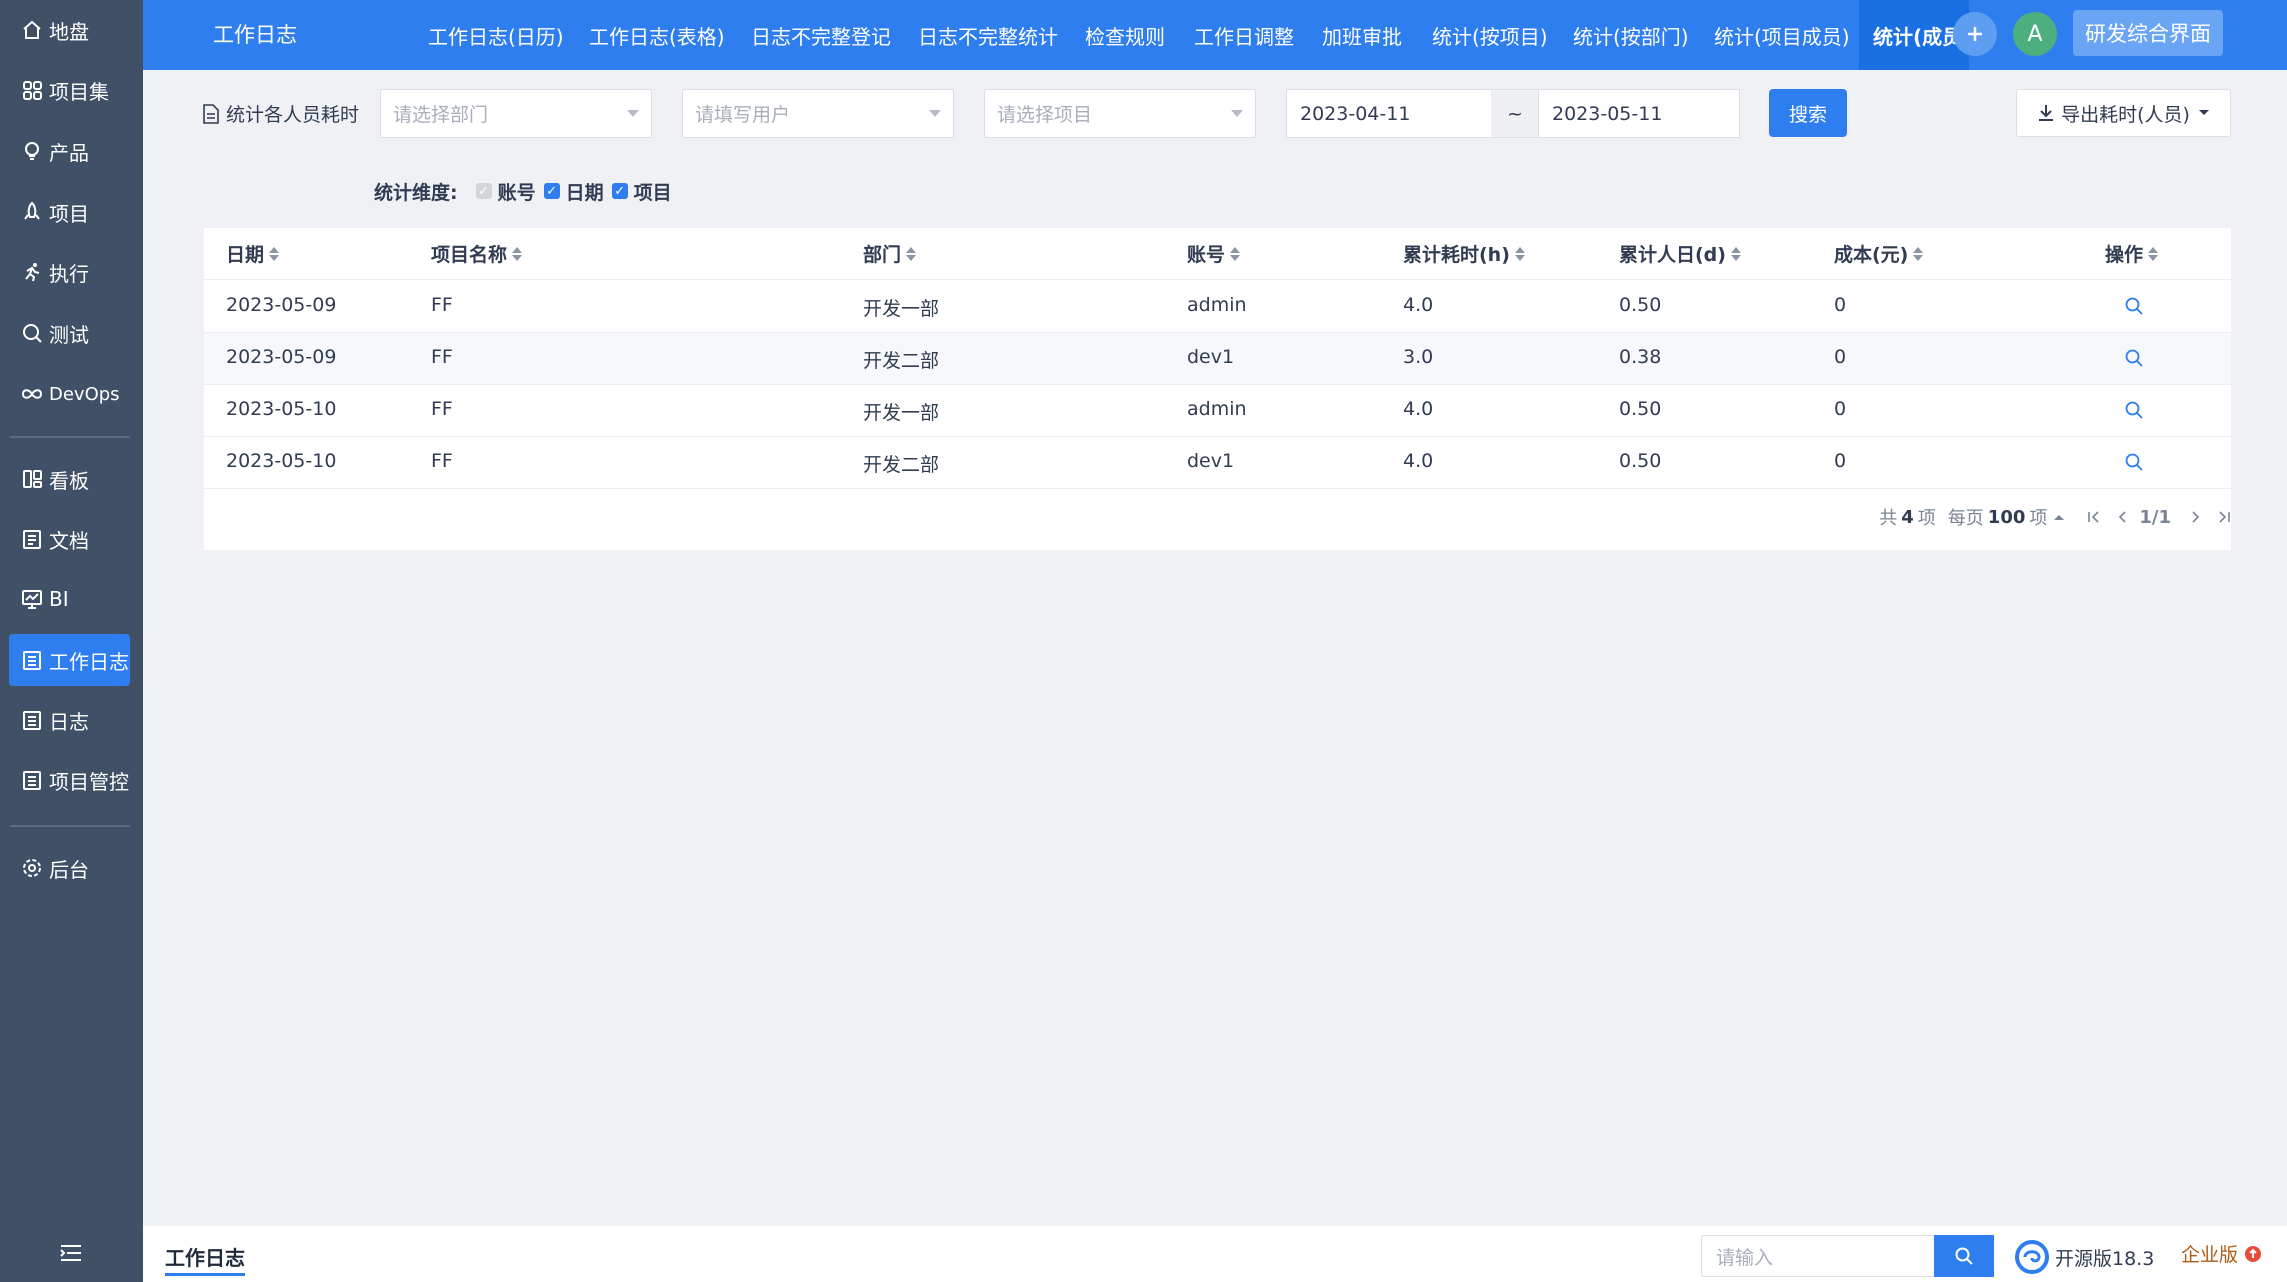 The height and width of the screenshot is (1282, 2287). I want to click on tab-worklog-calendar: 工作日志(日历), so click(496, 35).